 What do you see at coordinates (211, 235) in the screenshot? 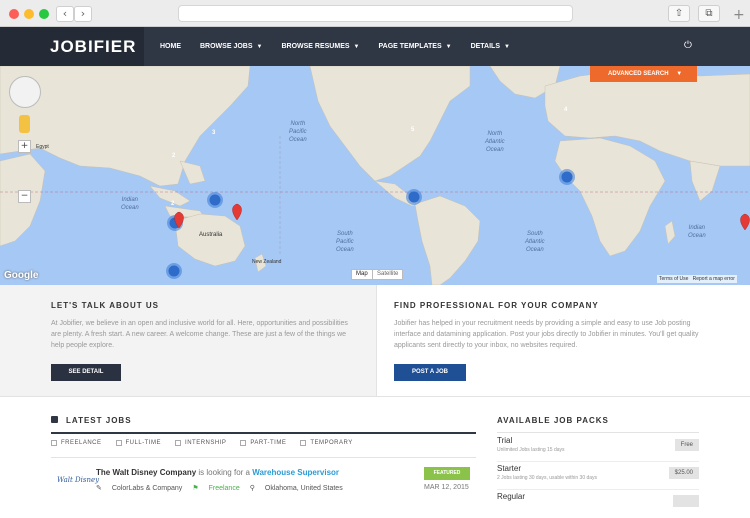
I see `map-label-australia: Australia` at bounding box center [211, 235].